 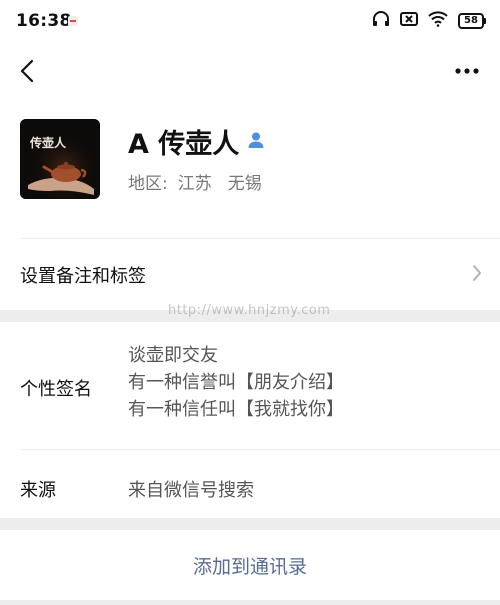 What do you see at coordinates (256, 142) in the screenshot?
I see `contact-person-icon` at bounding box center [256, 142].